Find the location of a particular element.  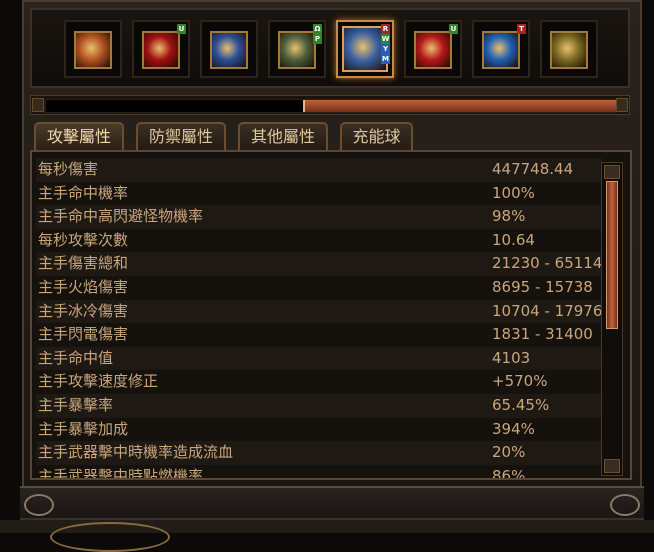

gem-link-tag: Ω is located at coordinates (317, 29).